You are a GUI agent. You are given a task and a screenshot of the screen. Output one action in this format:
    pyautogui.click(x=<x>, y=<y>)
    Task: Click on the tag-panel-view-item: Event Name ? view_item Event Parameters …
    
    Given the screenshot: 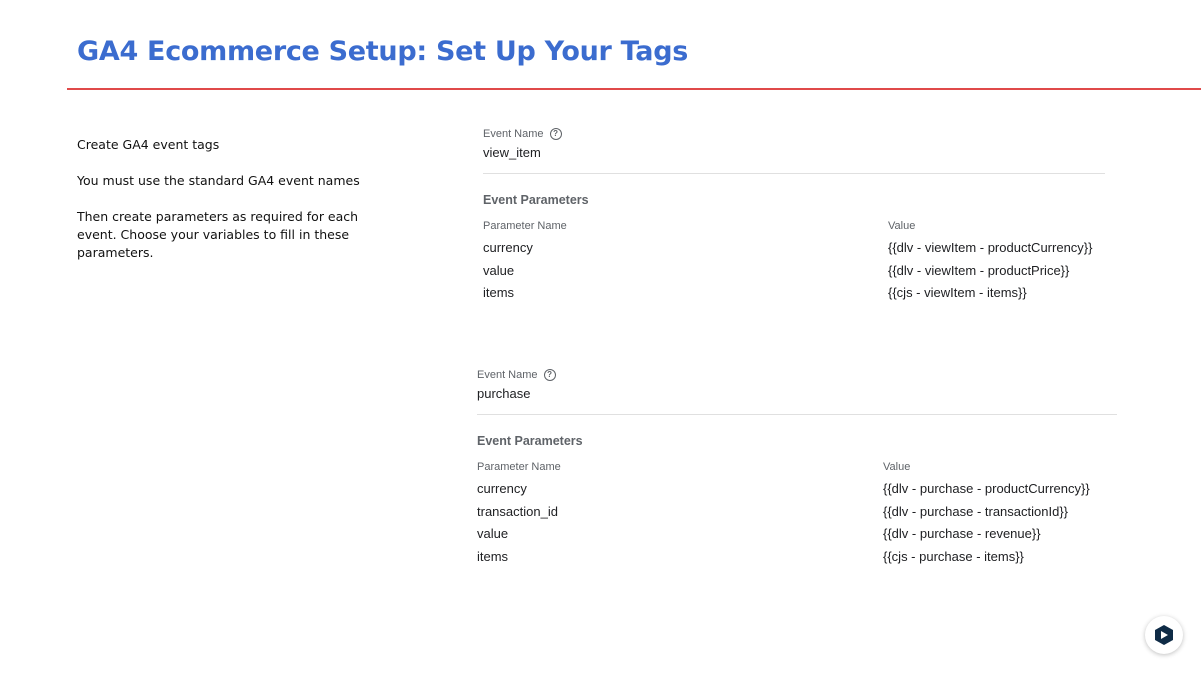 What is the action you would take?
    pyautogui.click(x=794, y=215)
    